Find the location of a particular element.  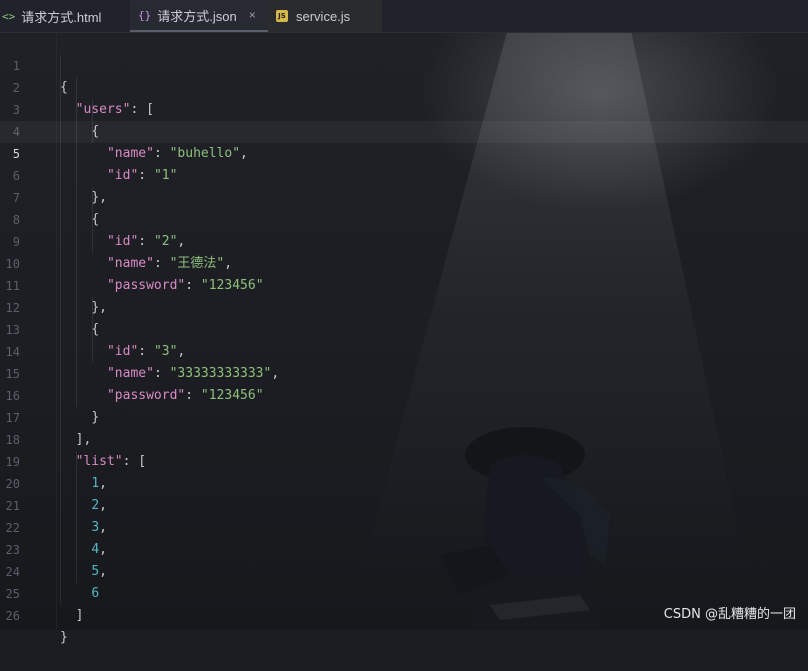

line-content: ] is located at coordinates (79, 615).